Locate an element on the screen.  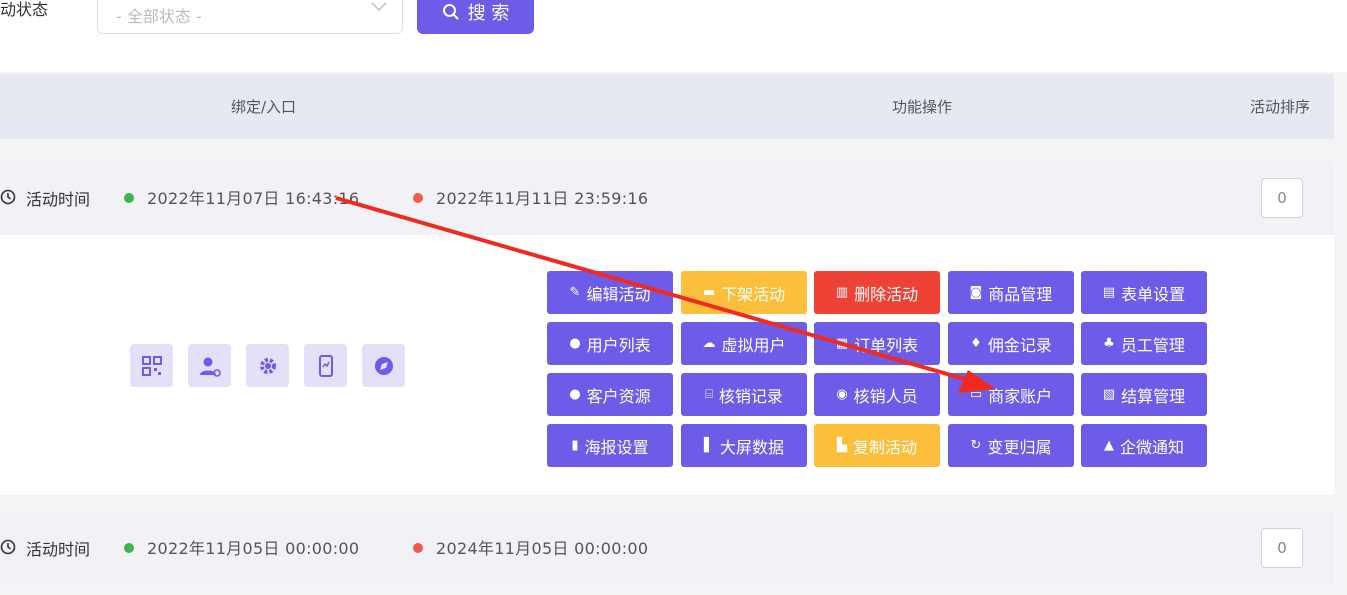
wallet-icon: ▭ is located at coordinates (976, 394).